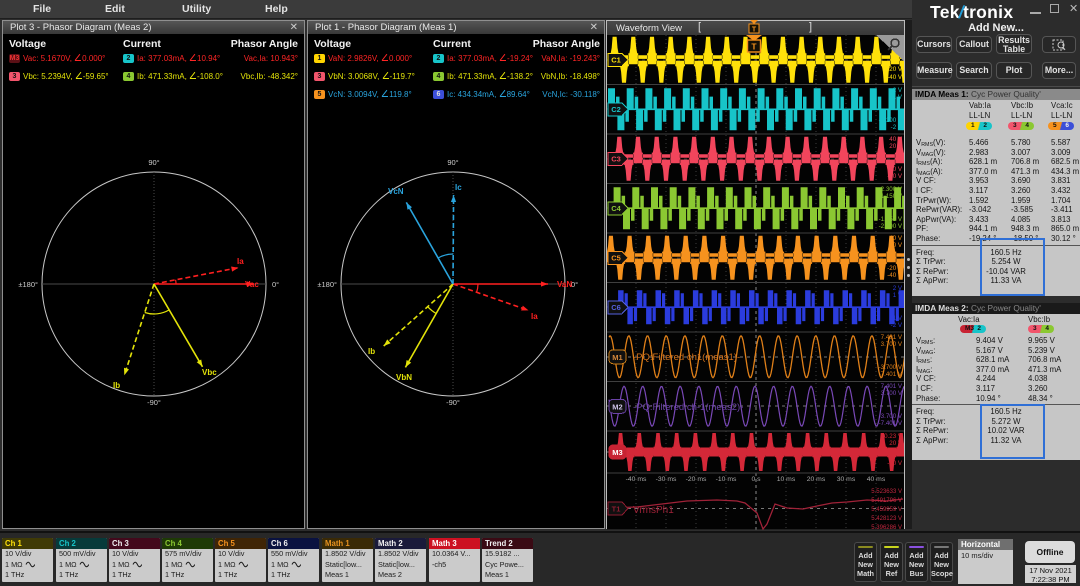  Describe the element at coordinates (846, 479) in the screenshot. I see `svg-text: 30 ms` at that location.